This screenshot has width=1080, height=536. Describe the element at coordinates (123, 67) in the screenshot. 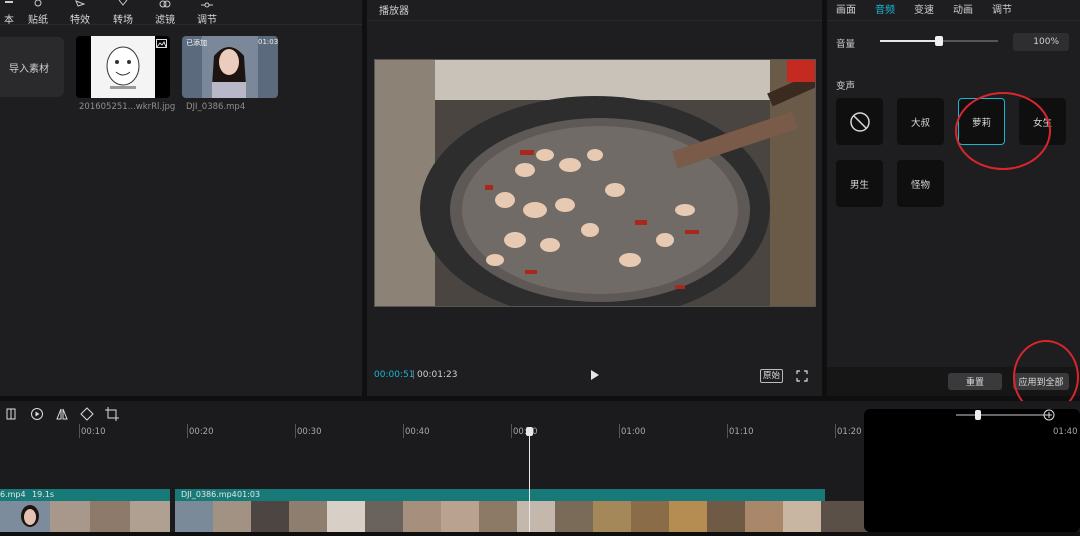

I see `media-item-image` at that location.